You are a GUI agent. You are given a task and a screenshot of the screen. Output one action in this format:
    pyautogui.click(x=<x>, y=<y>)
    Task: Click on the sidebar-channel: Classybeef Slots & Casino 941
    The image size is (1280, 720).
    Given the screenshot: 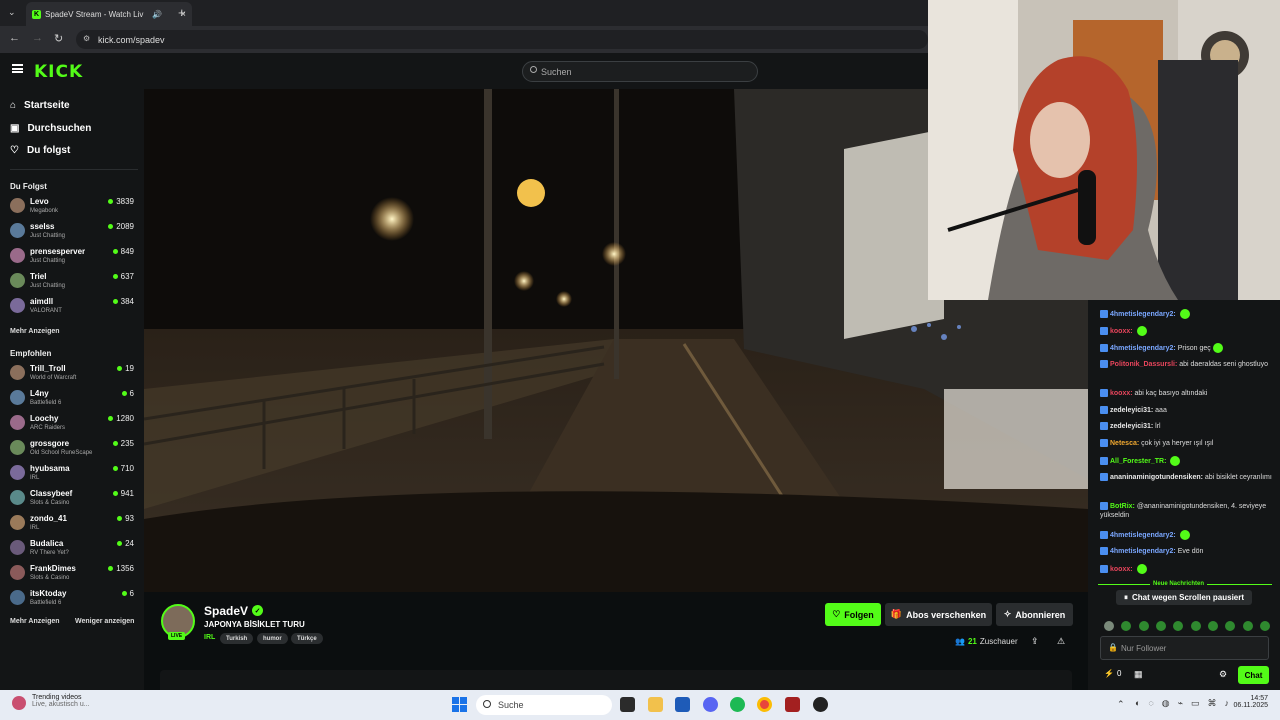 What is the action you would take?
    pyautogui.click(x=73, y=499)
    